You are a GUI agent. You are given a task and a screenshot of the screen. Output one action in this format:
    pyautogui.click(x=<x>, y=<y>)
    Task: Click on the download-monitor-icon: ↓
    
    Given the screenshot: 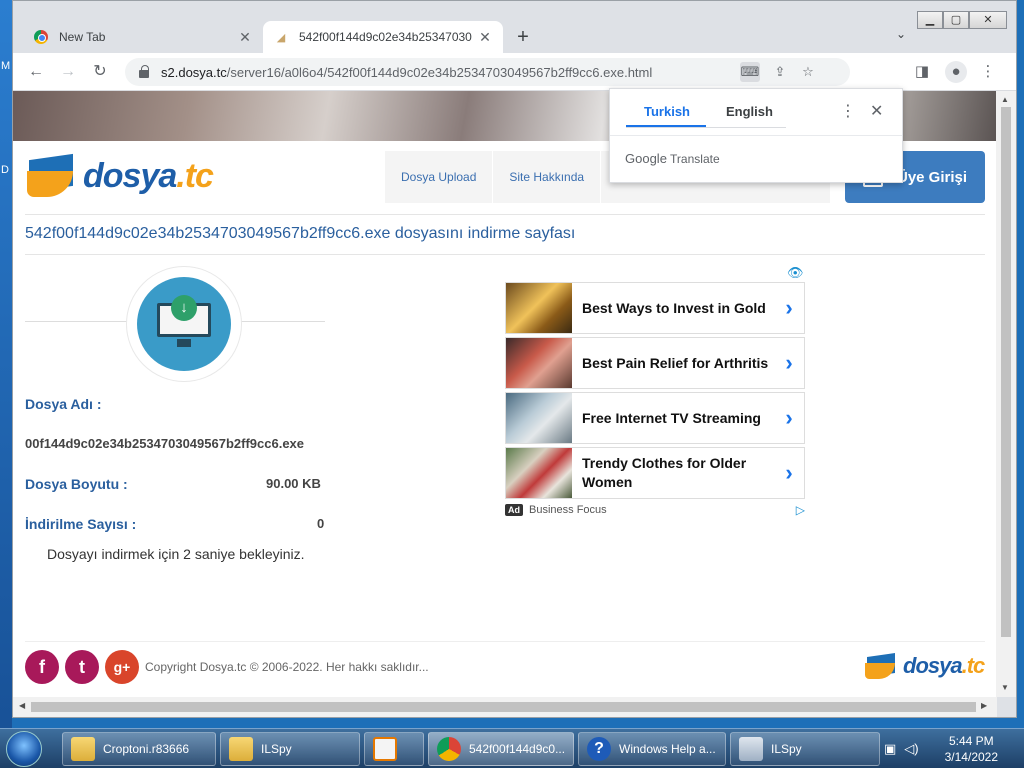 What is the action you would take?
    pyautogui.click(x=184, y=324)
    